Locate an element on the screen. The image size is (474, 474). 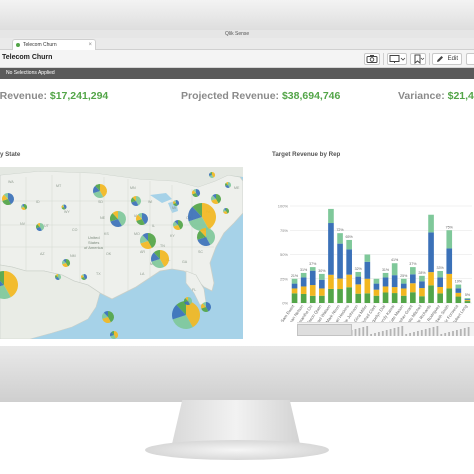
bar-value-label: 30% is located at coordinates (322, 271).